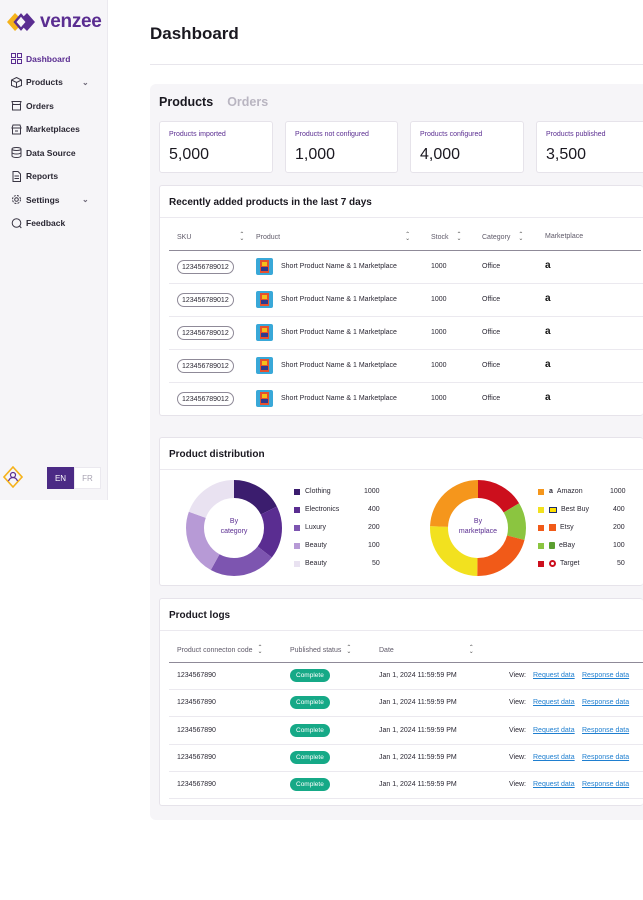 The image size is (643, 900). Describe the element at coordinates (54, 59) in the screenshot. I see `sidebar-item-dashboard: Dashboard` at that location.